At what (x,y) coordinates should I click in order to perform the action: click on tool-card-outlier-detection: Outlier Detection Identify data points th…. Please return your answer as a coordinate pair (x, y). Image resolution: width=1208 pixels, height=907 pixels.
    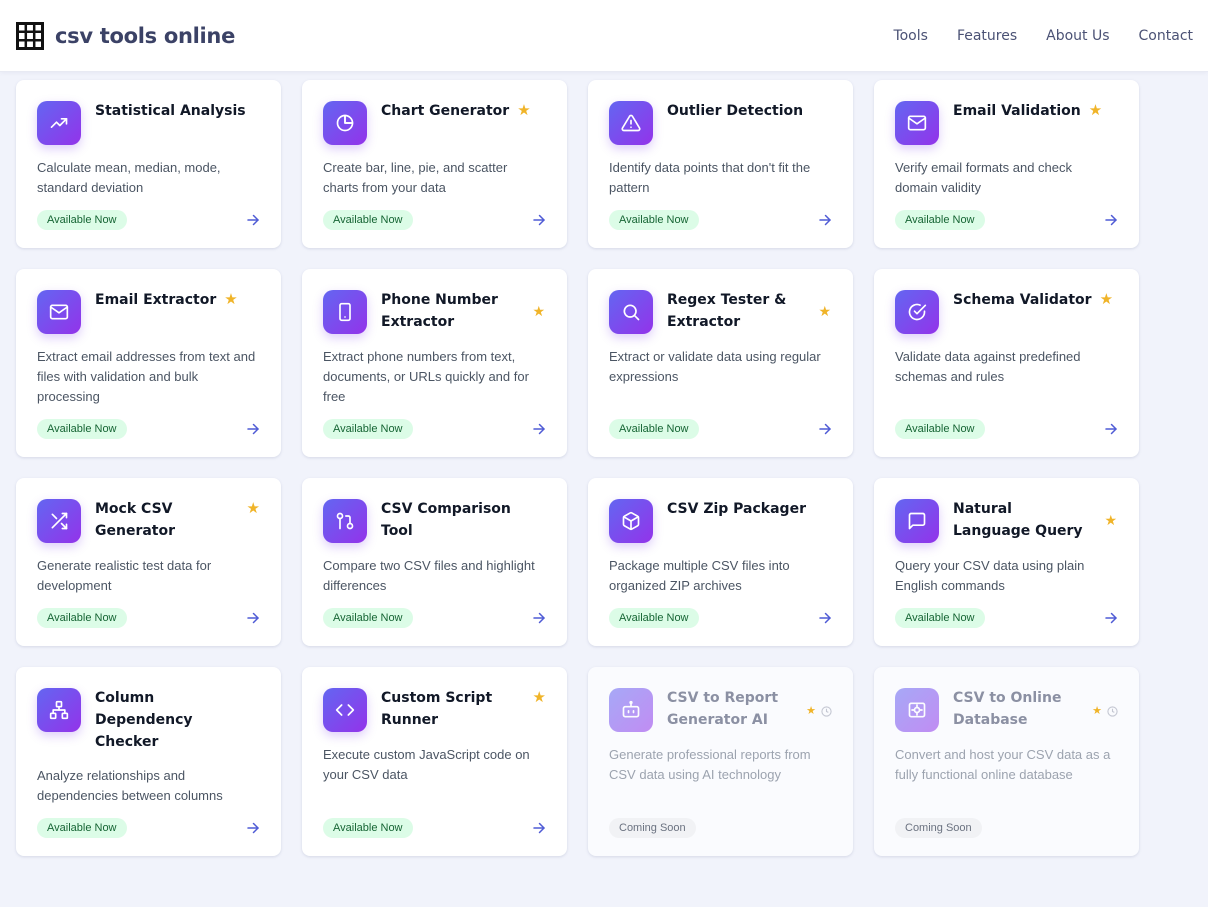
    Looking at the image, I should click on (720, 164).